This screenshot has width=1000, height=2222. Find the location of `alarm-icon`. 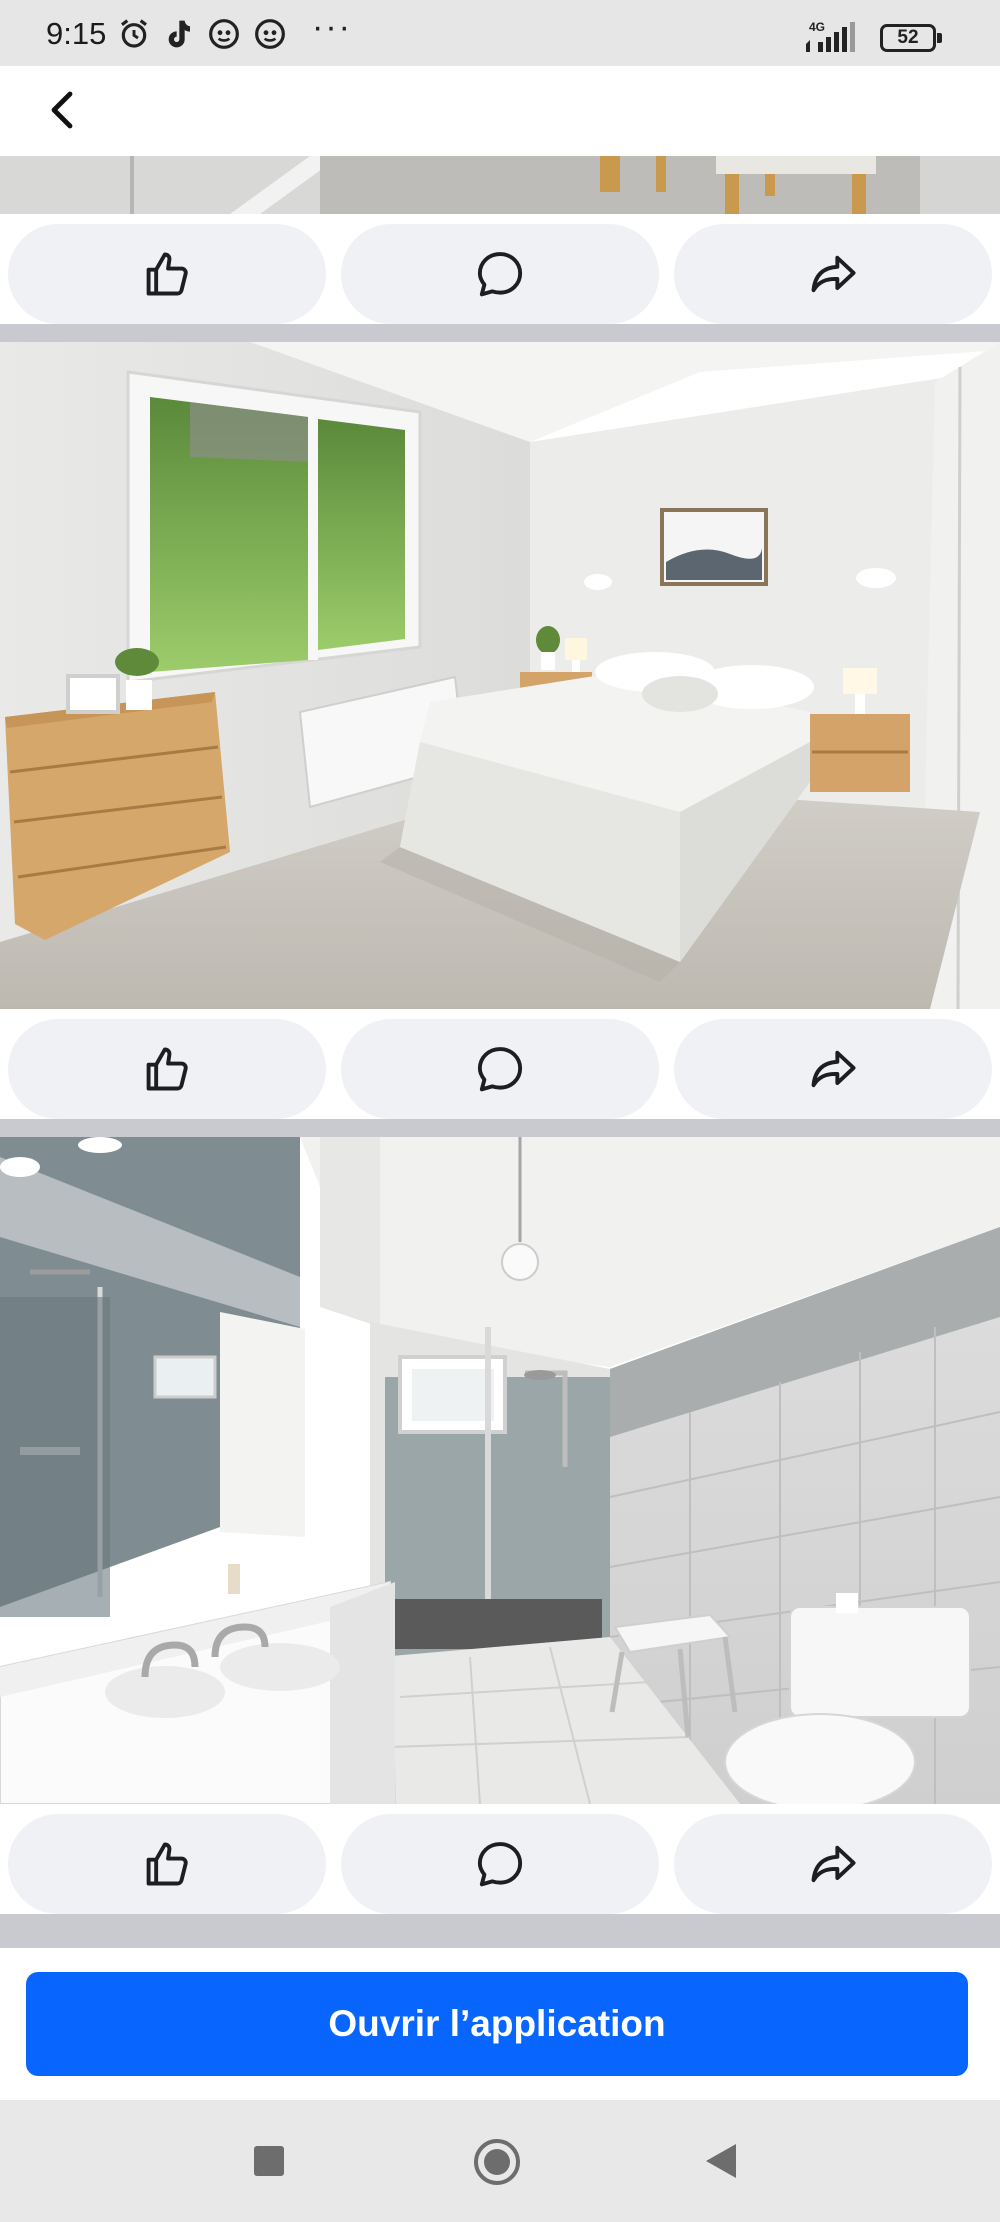

alarm-icon is located at coordinates (134, 33).